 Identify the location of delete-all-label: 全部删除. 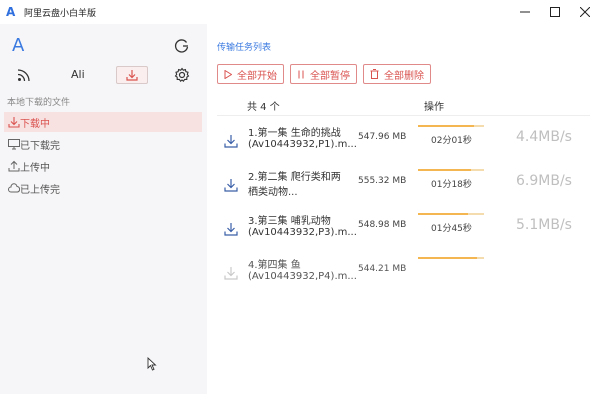
(404, 76).